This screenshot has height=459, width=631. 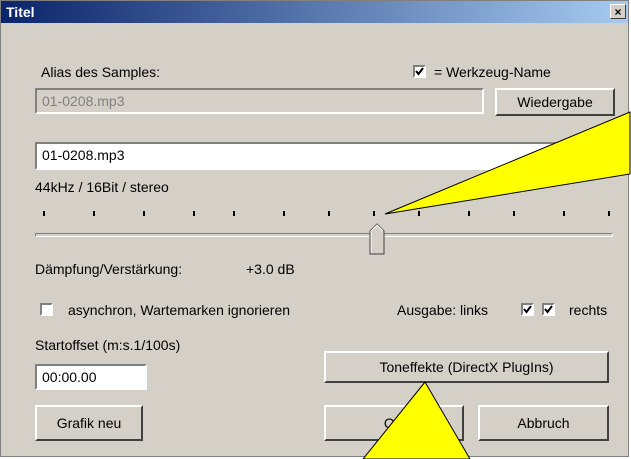 I want to click on output-right-label: rechts, so click(x=588, y=310).